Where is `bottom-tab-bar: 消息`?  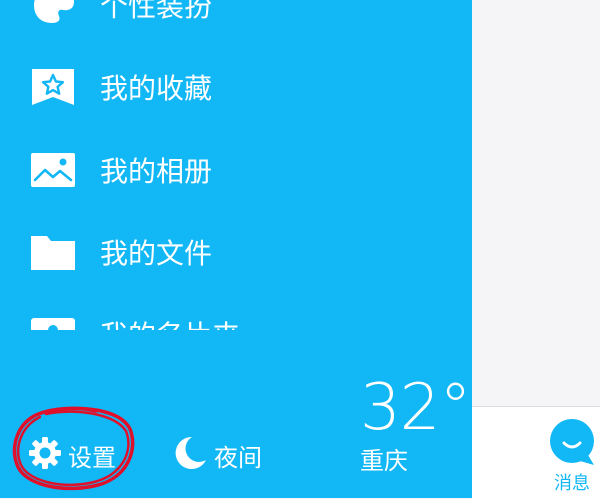
bottom-tab-bar: 消息 is located at coordinates (536, 452).